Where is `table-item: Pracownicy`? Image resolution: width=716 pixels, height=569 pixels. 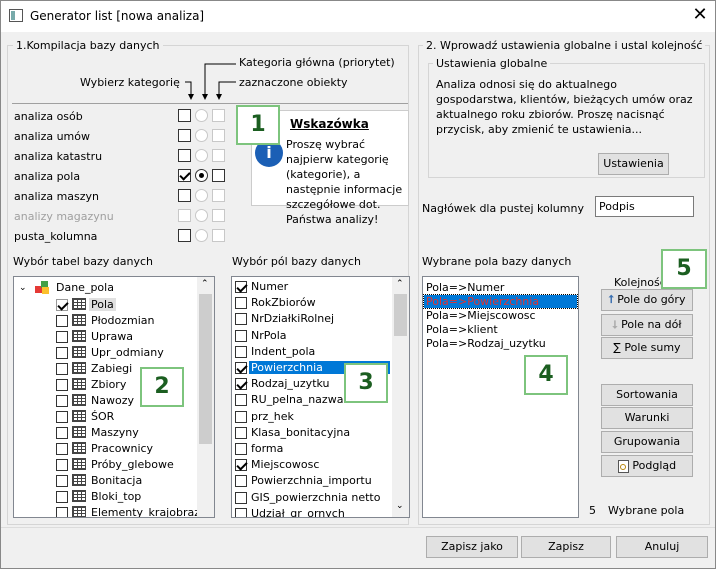 table-item: Pracownicy is located at coordinates (122, 448).